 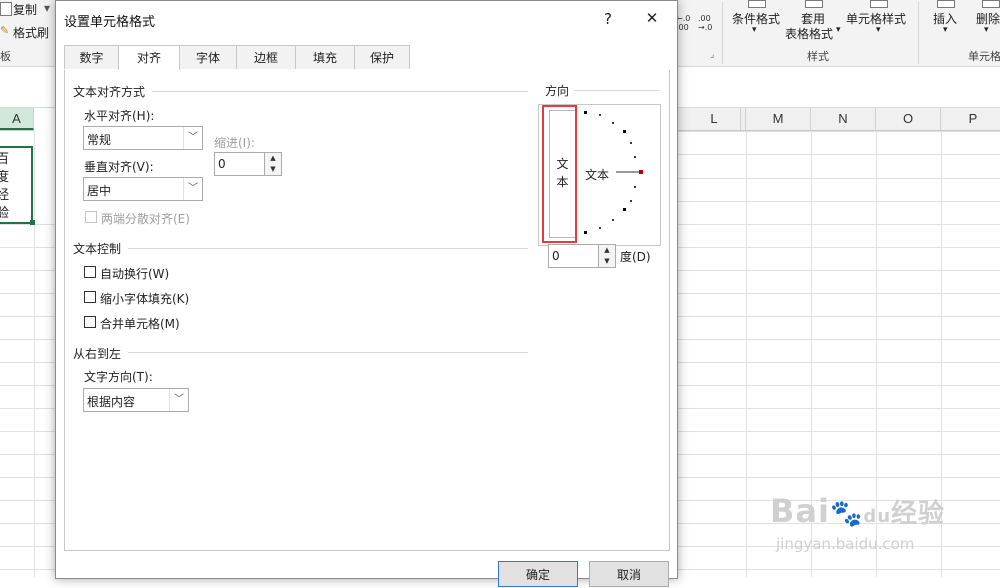 What do you see at coordinates (145, 219) in the screenshot?
I see `distributed-label: 两端分散对齐(E)` at bounding box center [145, 219].